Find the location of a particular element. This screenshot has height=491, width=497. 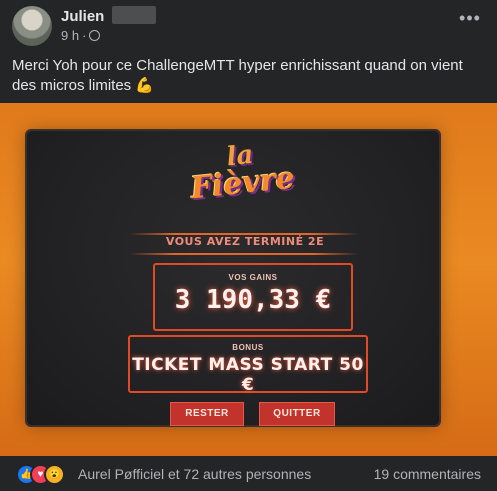

reactions-text: Aurel Pøfficiel et 72 autres personnes is located at coordinates (194, 474).